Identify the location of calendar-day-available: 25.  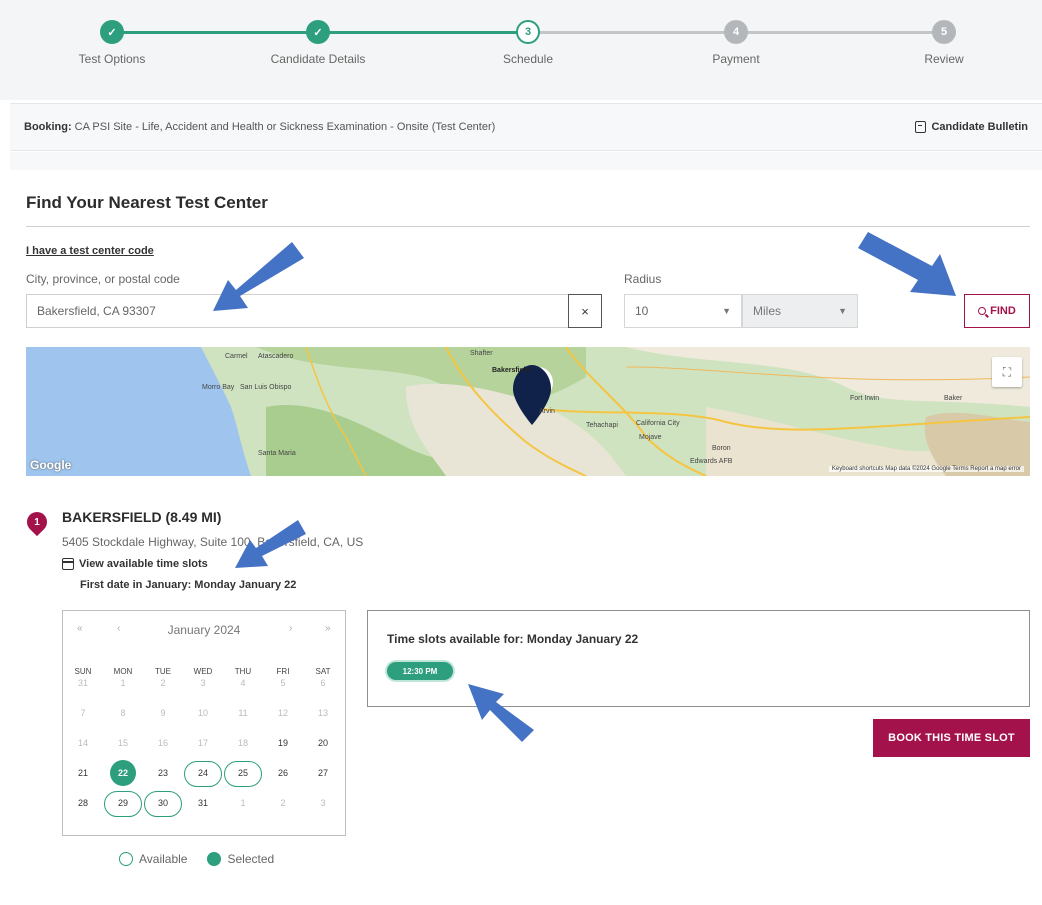
(243, 774).